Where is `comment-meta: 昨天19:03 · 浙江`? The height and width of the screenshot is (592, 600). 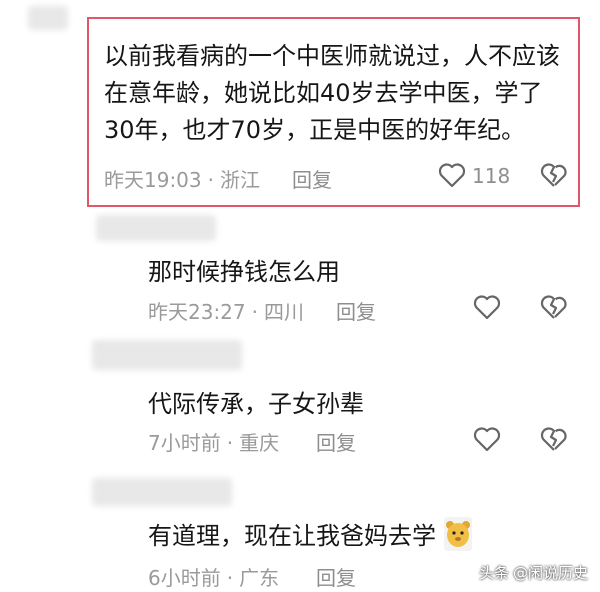 comment-meta: 昨天19:03 · 浙江 is located at coordinates (182, 180).